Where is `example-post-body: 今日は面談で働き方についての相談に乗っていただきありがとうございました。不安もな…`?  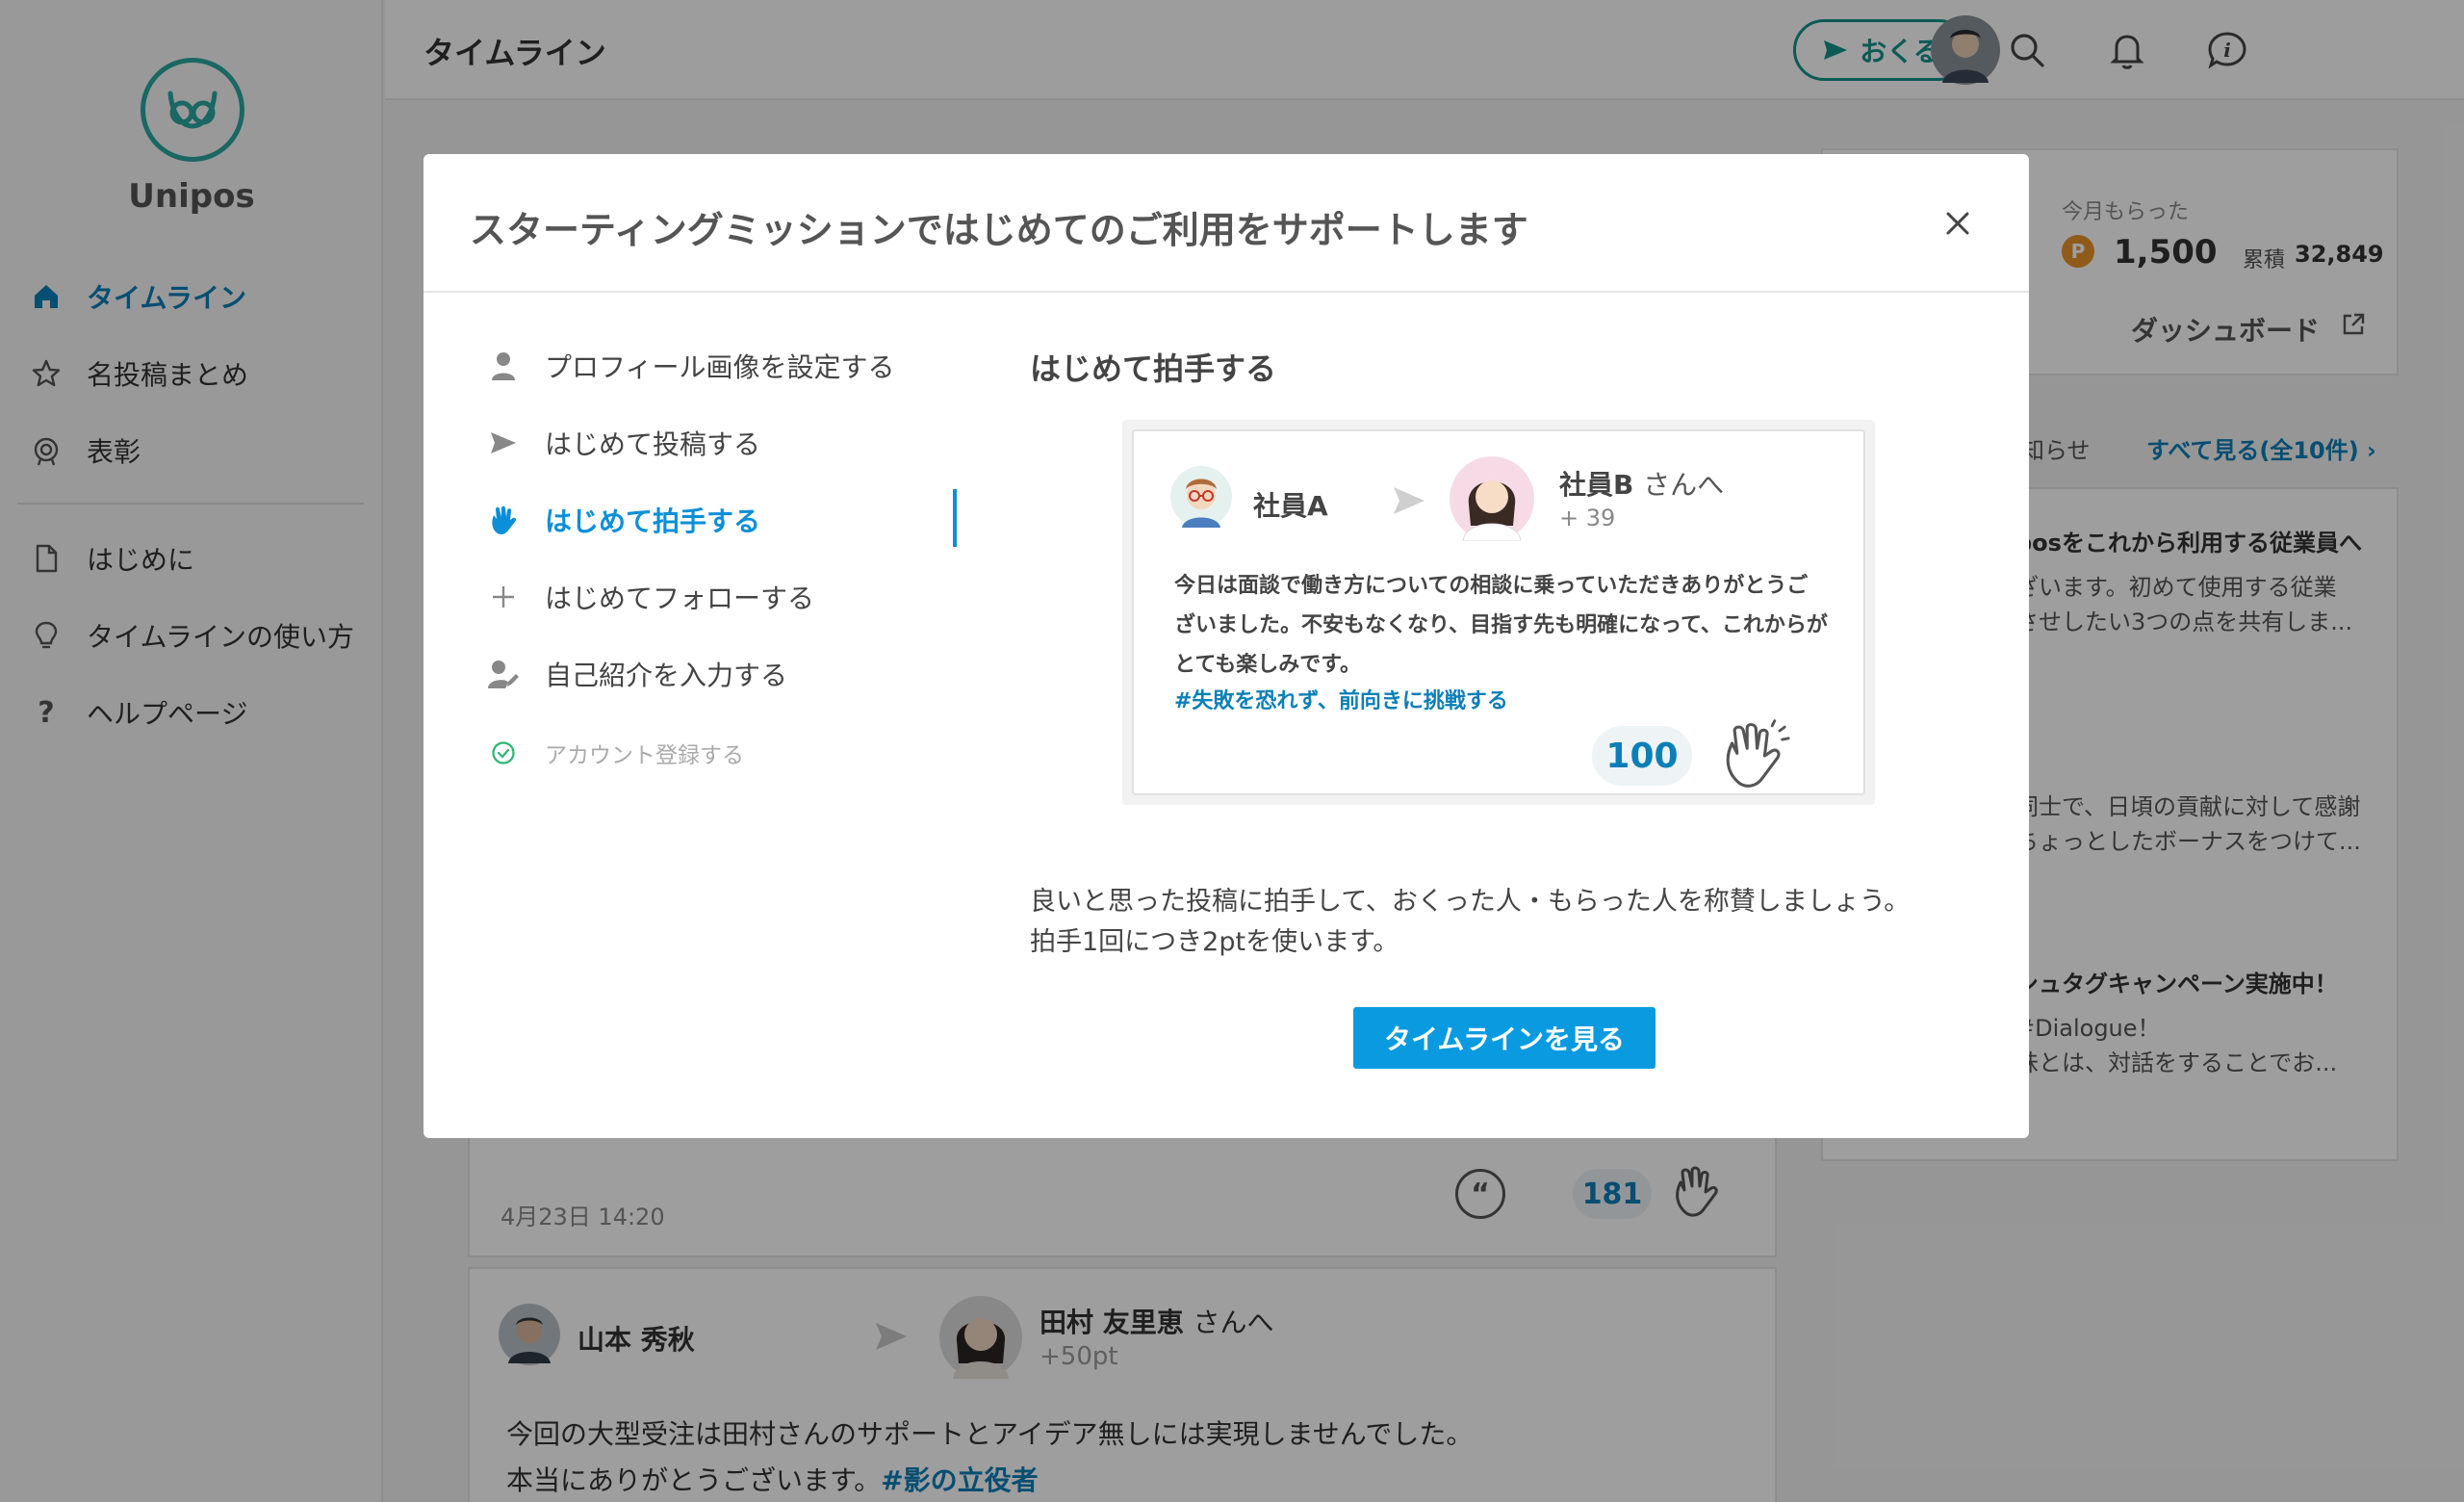 example-post-body: 今日は面談で働き方についての相談に乗っていただきありがとうございました。不安もな… is located at coordinates (1501, 625).